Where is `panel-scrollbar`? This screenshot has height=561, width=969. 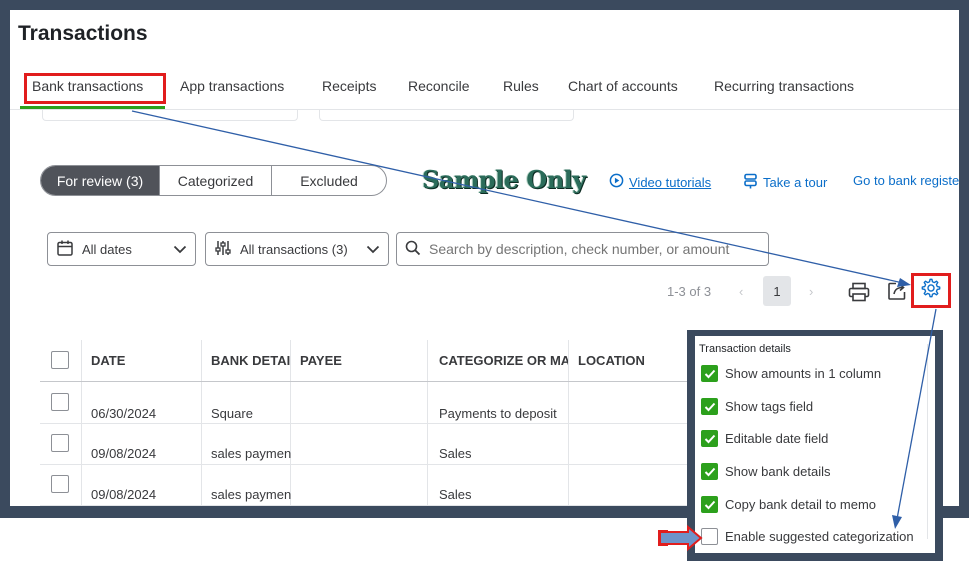
panel-scrollbar is located at coordinates (931, 441).